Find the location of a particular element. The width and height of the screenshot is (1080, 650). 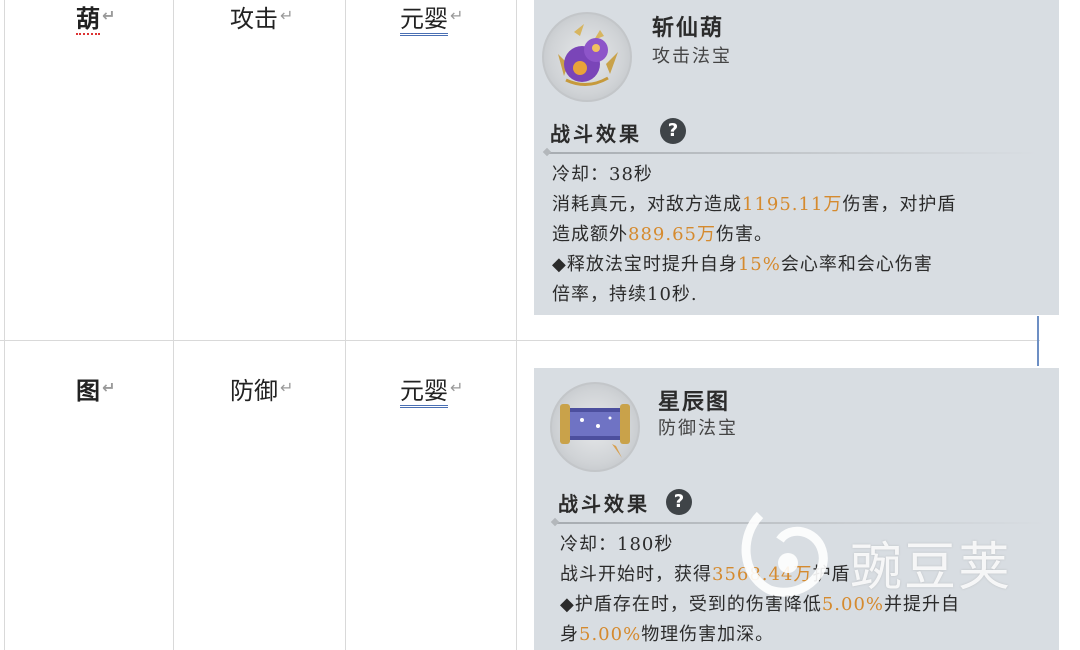

table-cell-category: 防御 ↵ is located at coordinates (261, 389).